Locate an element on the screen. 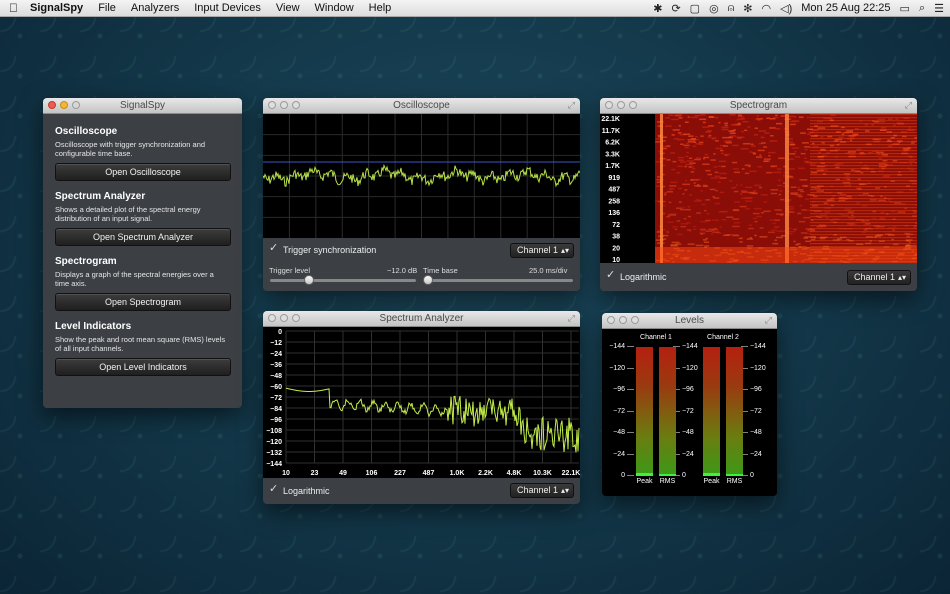 The height and width of the screenshot is (594, 950). oscilloscope-plot is located at coordinates (421, 176).